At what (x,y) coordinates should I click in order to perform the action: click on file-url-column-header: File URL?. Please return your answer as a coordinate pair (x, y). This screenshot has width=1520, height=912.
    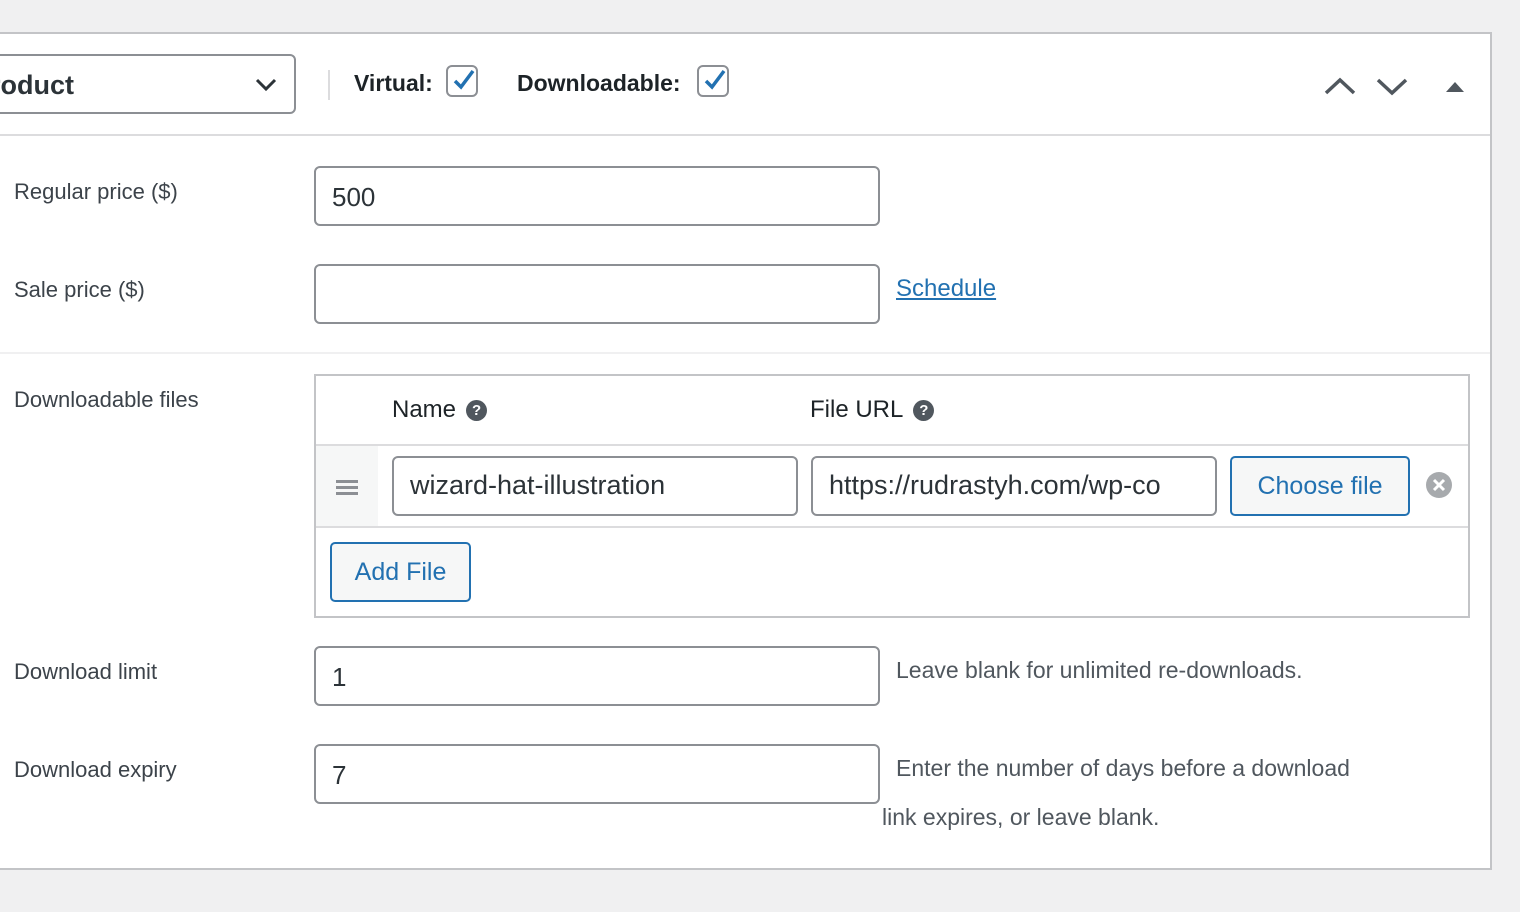
    Looking at the image, I should click on (872, 410).